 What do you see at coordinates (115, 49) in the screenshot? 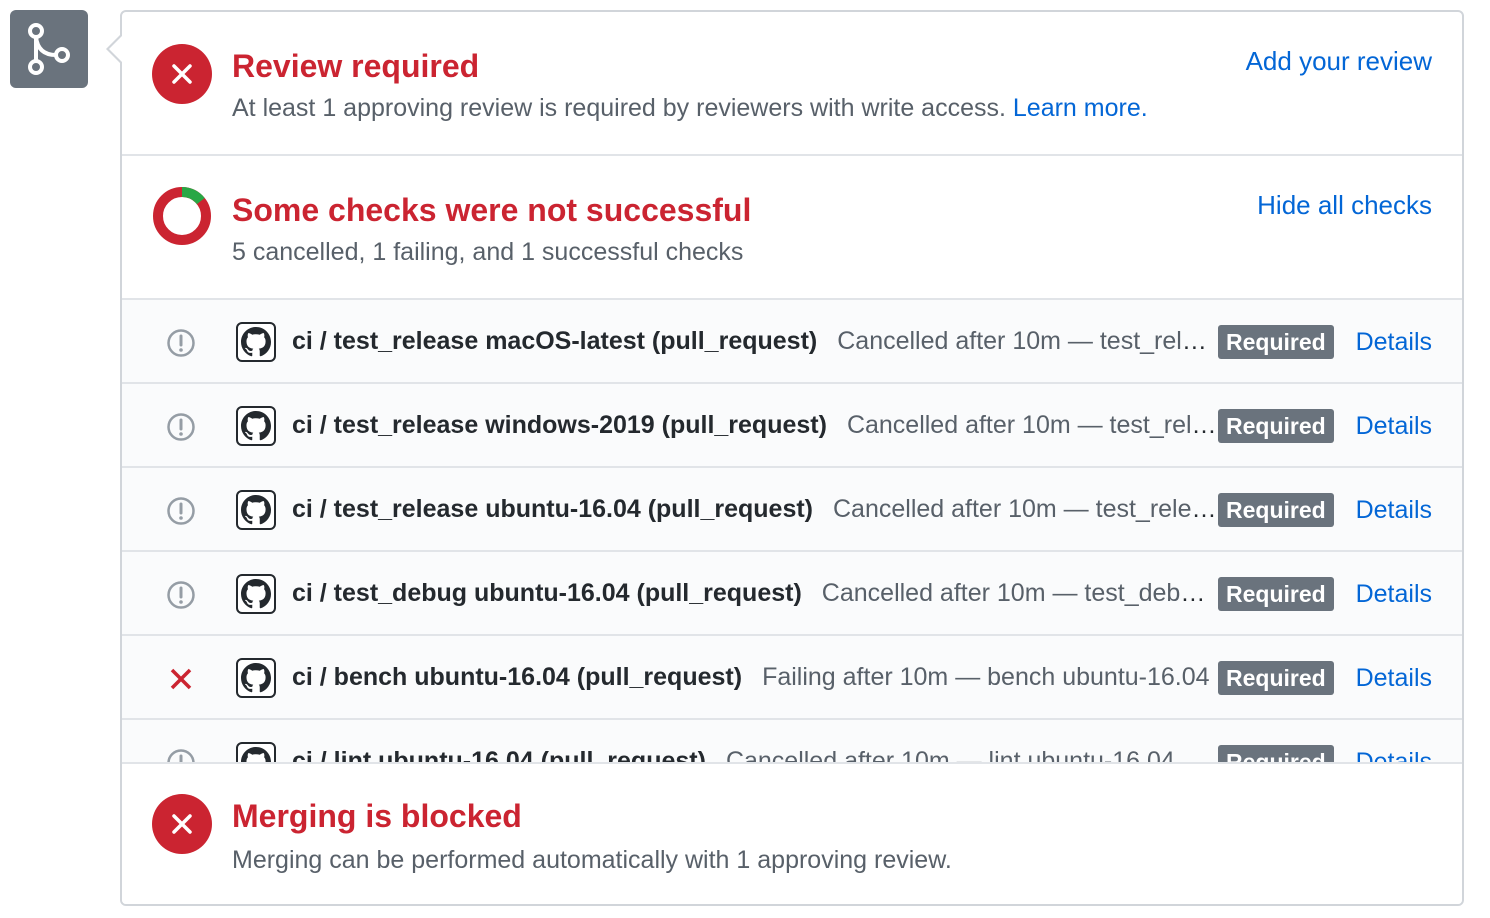
I see `panel-pointer-fill` at bounding box center [115, 49].